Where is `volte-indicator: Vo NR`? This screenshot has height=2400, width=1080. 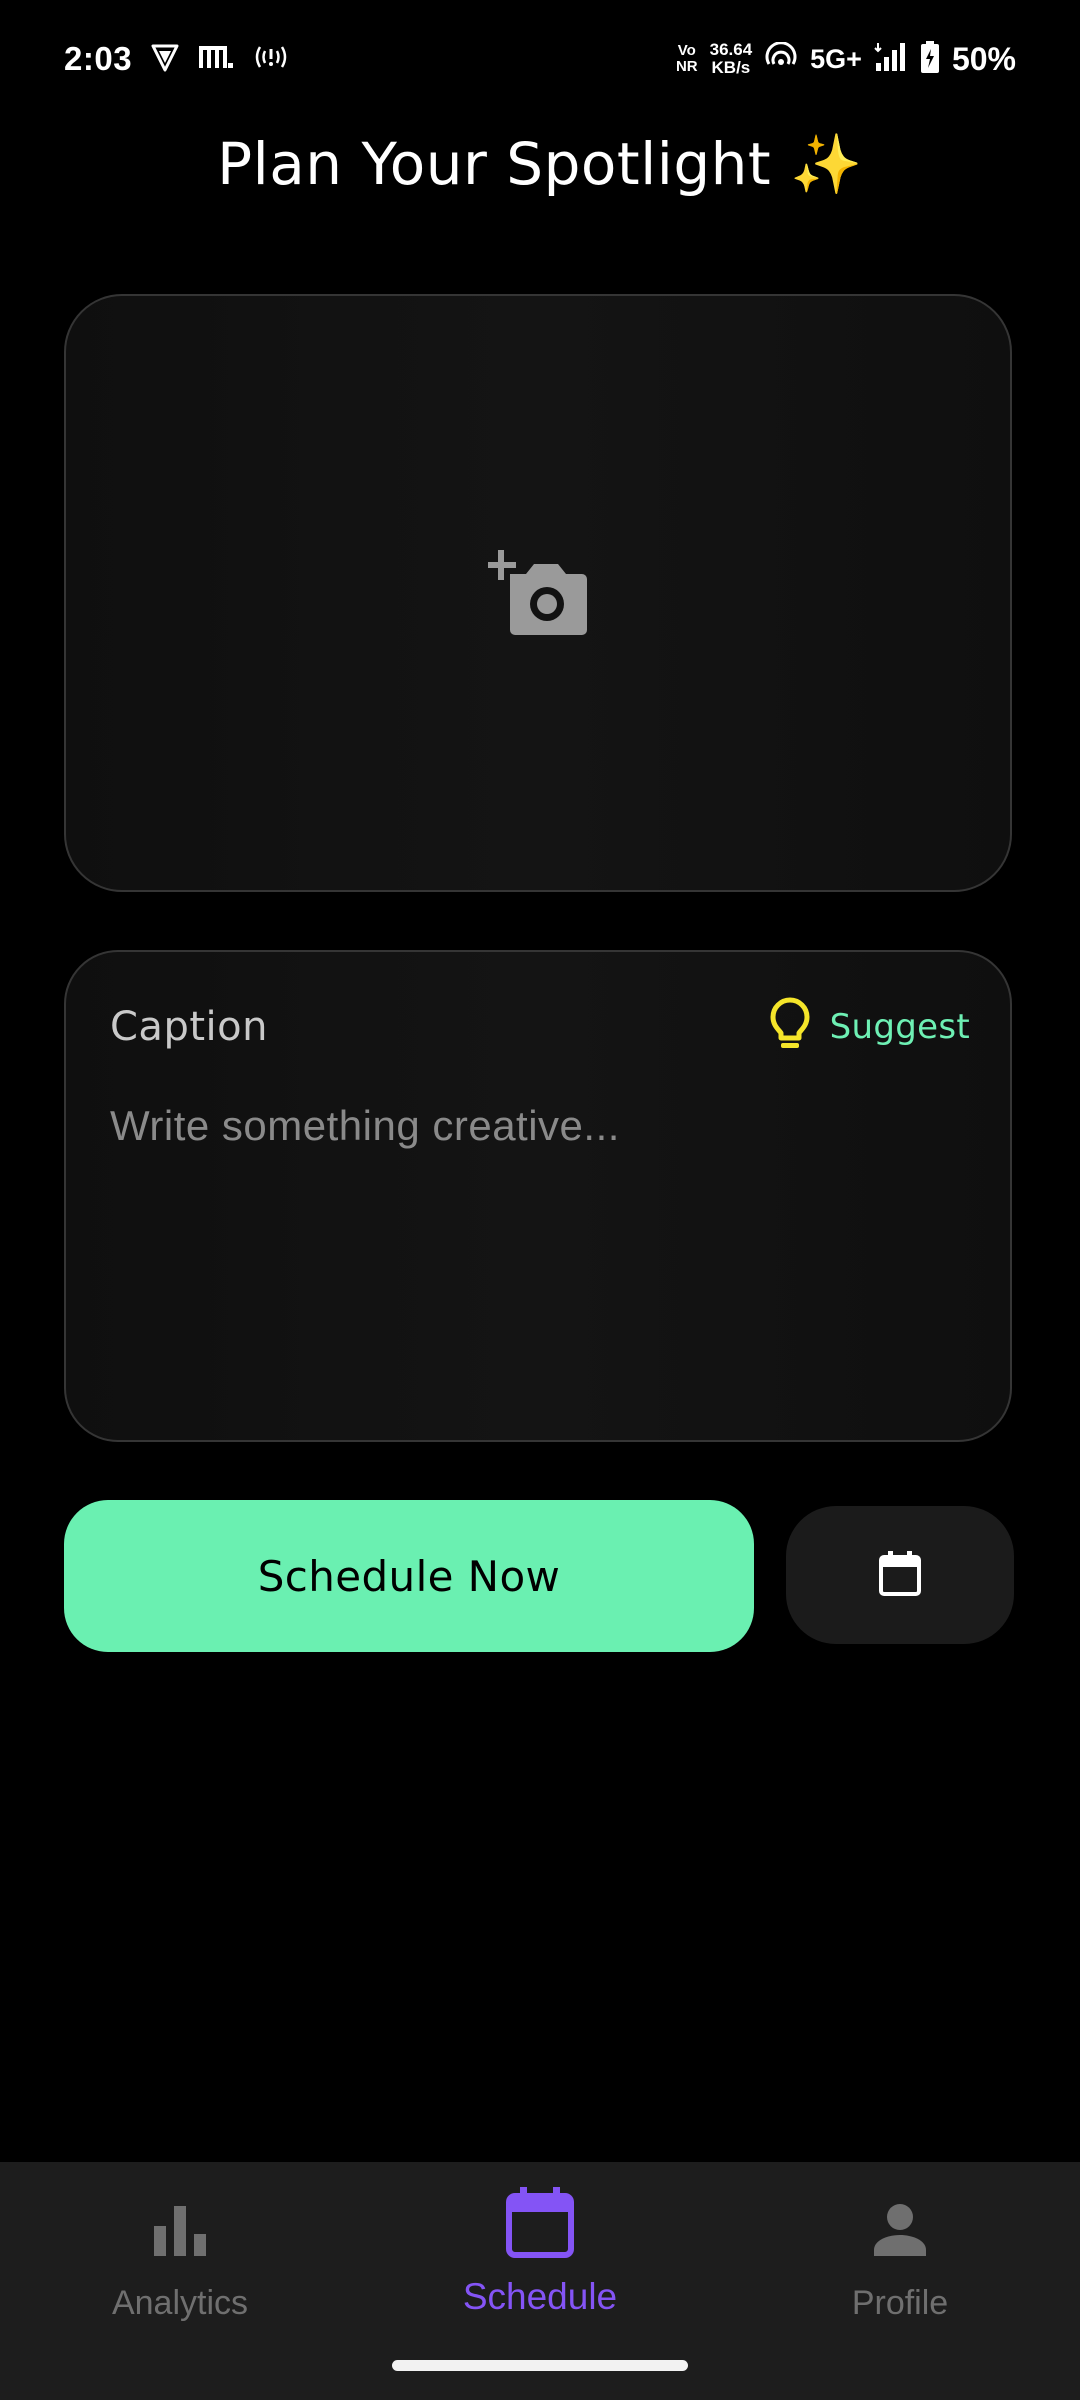
volte-indicator: Vo NR is located at coordinates (687, 59).